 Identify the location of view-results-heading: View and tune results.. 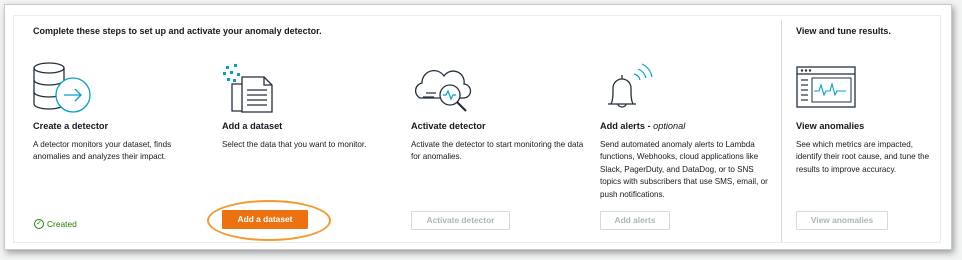
(843, 31).